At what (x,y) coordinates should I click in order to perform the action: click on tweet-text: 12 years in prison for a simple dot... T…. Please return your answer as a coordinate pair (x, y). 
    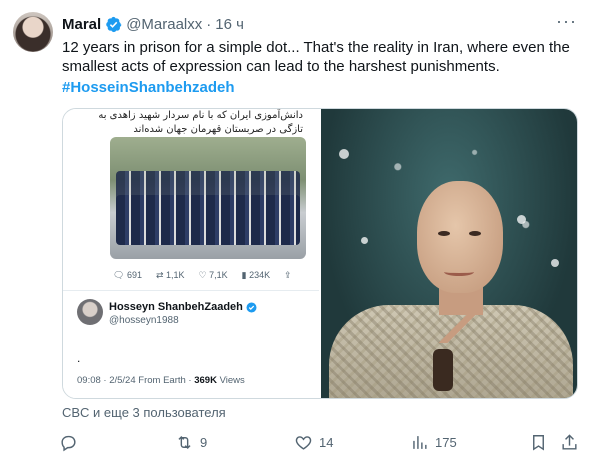
    Looking at the image, I should click on (316, 57).